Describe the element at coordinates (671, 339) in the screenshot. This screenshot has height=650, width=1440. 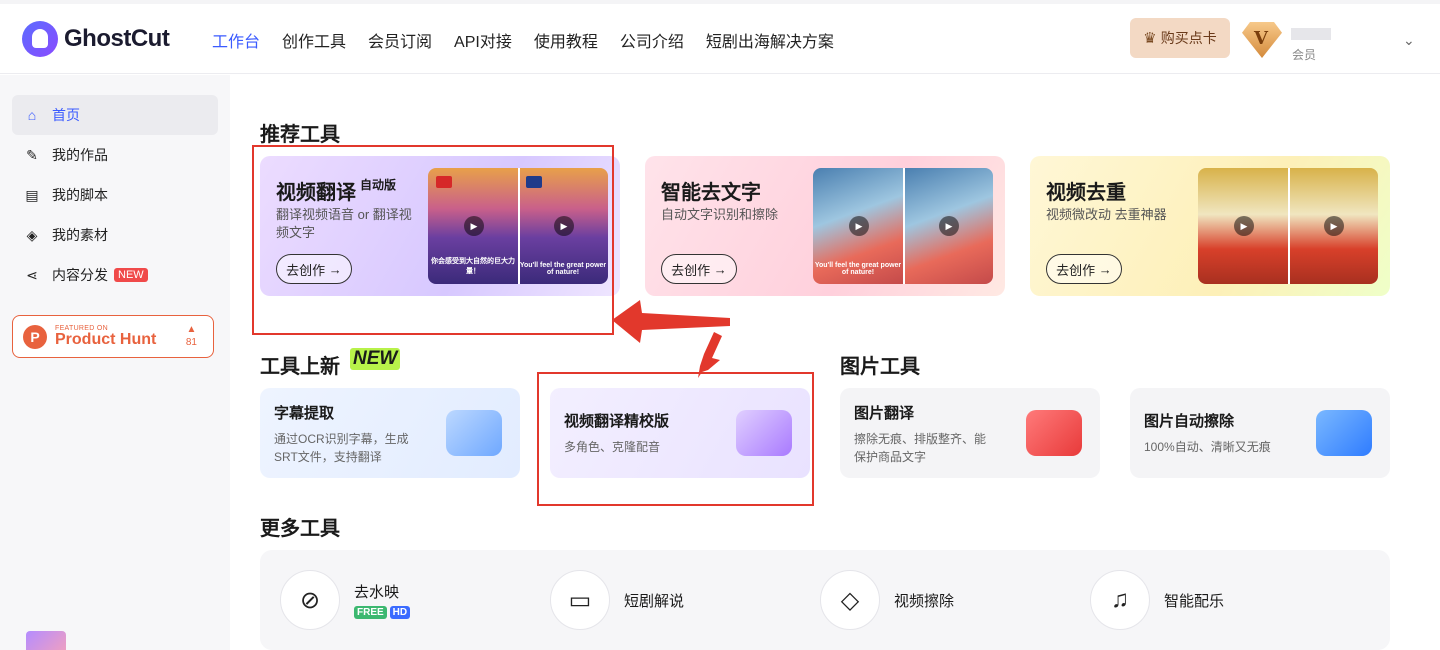
I see `annotation-arrows` at that location.